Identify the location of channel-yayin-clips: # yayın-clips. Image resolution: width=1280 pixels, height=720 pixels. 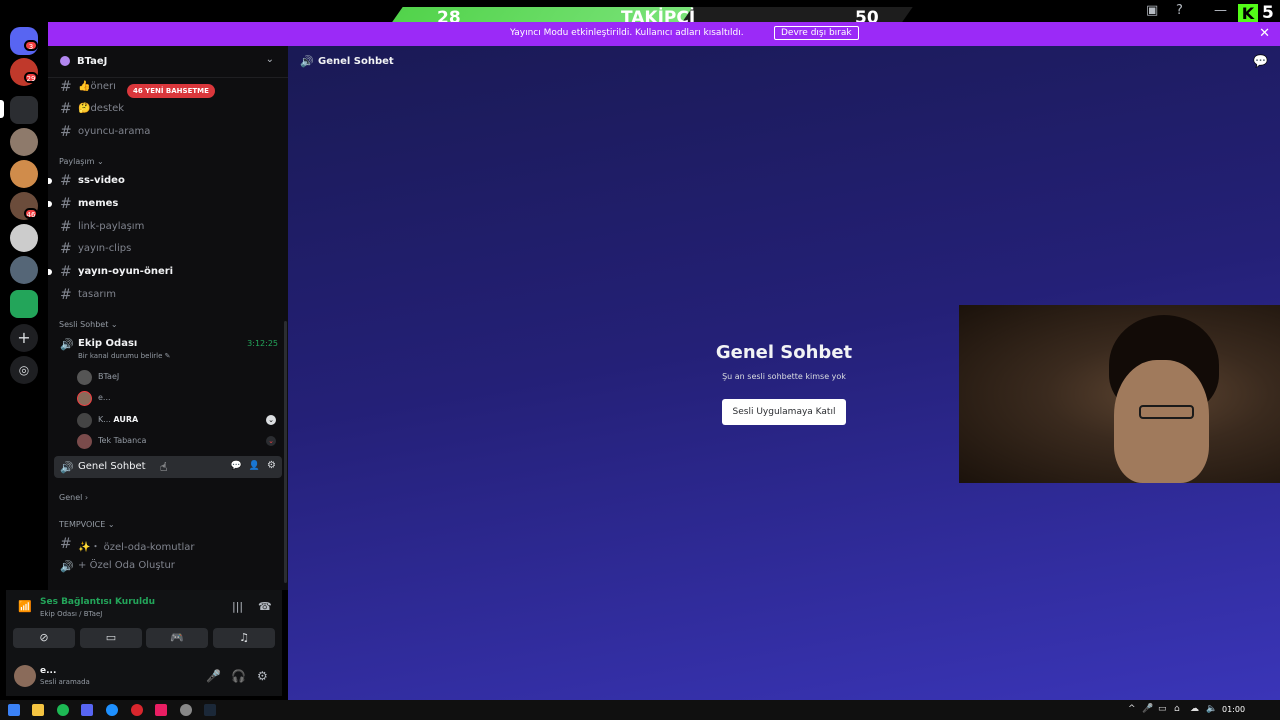
(168, 249).